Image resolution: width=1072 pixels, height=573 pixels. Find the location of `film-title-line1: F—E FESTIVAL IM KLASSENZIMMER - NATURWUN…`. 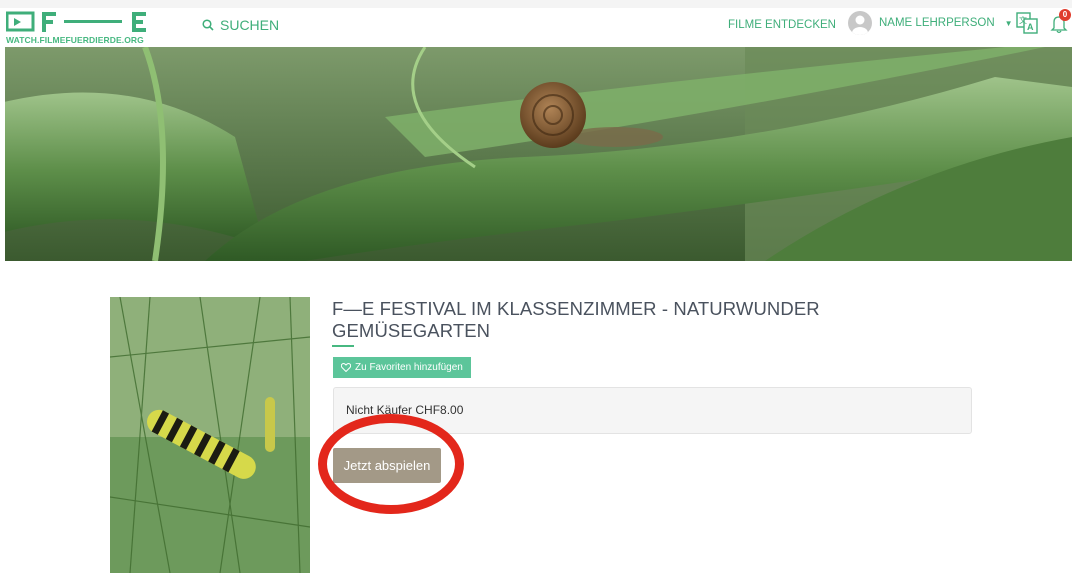

film-title-line1: F—E FESTIVAL IM KLASSENZIMMER - NATURWUN… is located at coordinates (576, 308).